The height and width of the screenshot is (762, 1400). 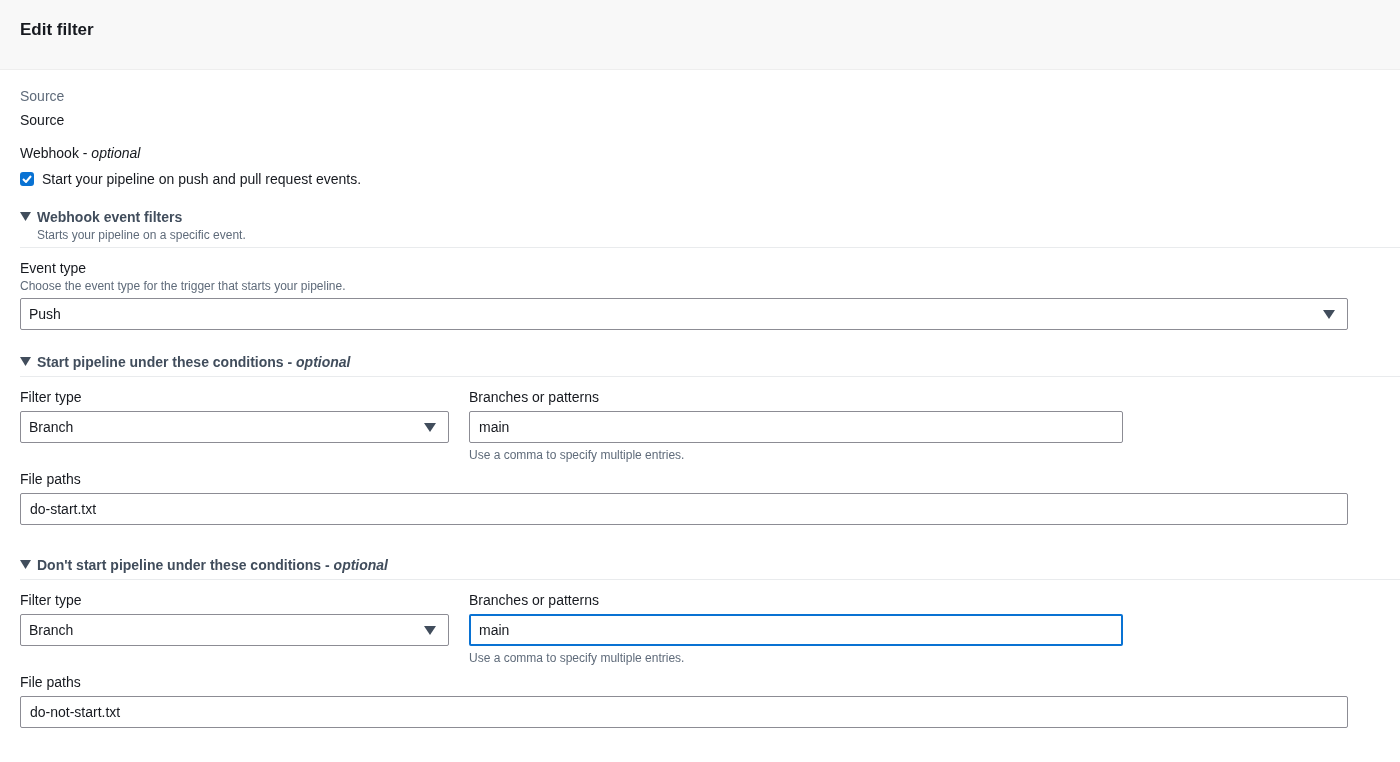 What do you see at coordinates (684, 712) in the screenshot?
I see `file-paths-input: do-not-start.txt` at bounding box center [684, 712].